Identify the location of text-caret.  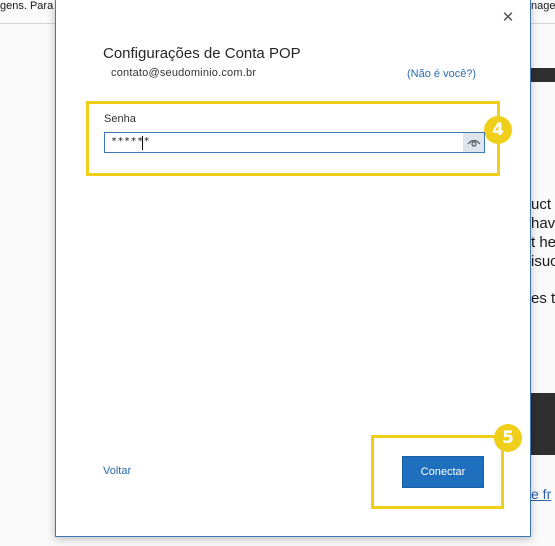
(142, 143).